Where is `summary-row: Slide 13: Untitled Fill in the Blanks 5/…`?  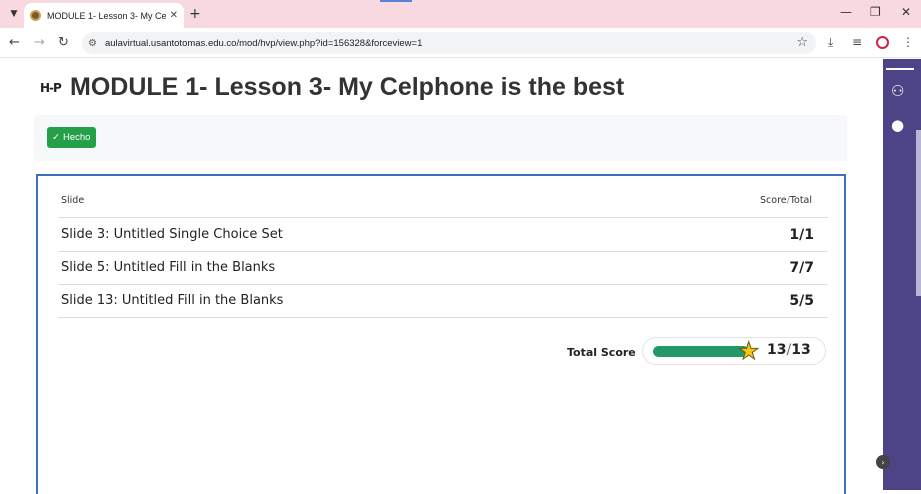 summary-row: Slide 13: Untitled Fill in the Blanks 5/… is located at coordinates (443, 301).